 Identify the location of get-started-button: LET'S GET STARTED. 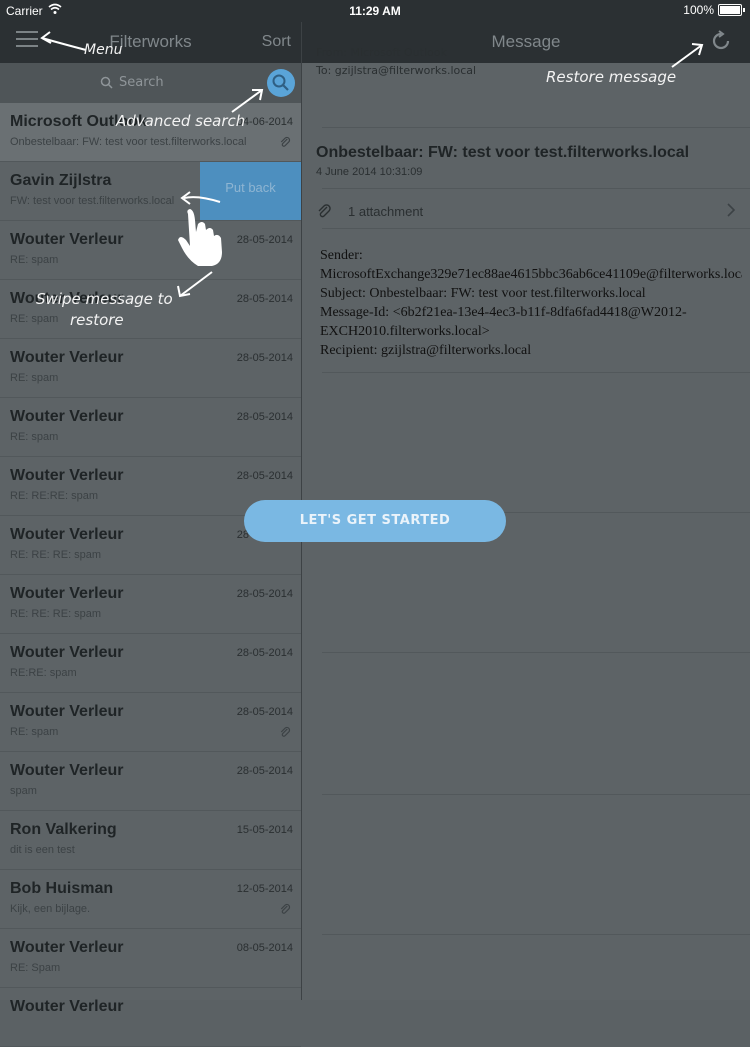
(375, 521).